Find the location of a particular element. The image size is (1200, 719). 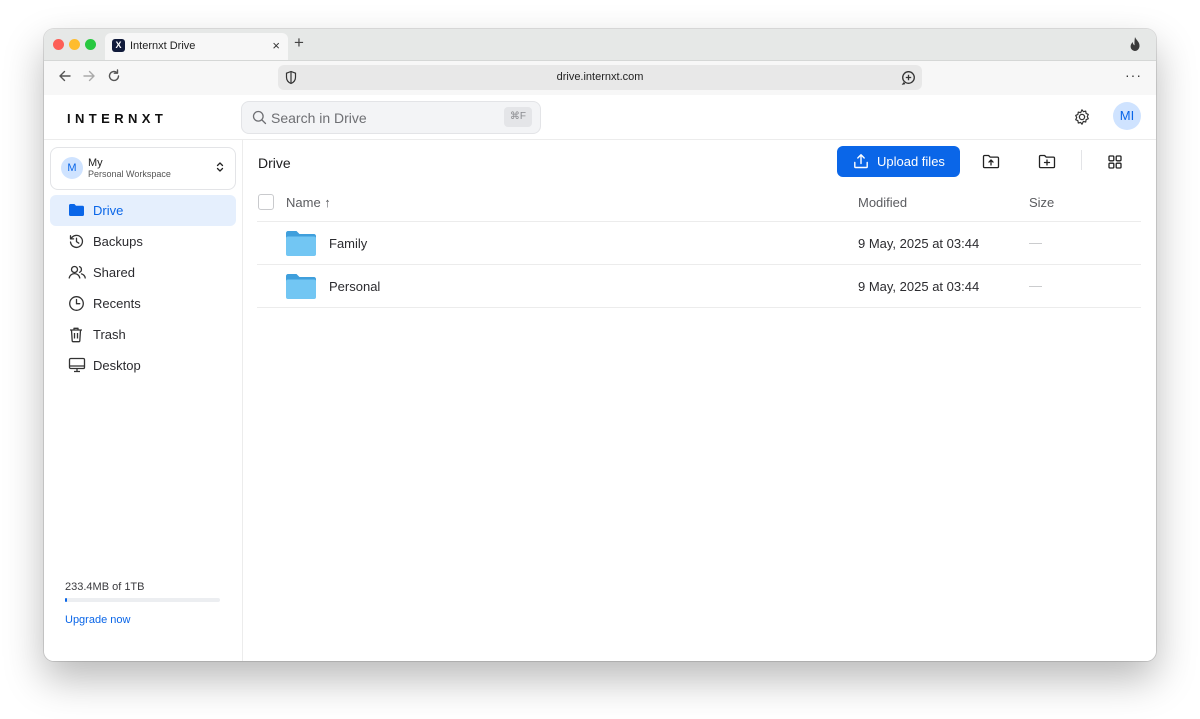

maximize-window-button is located at coordinates (90, 44).